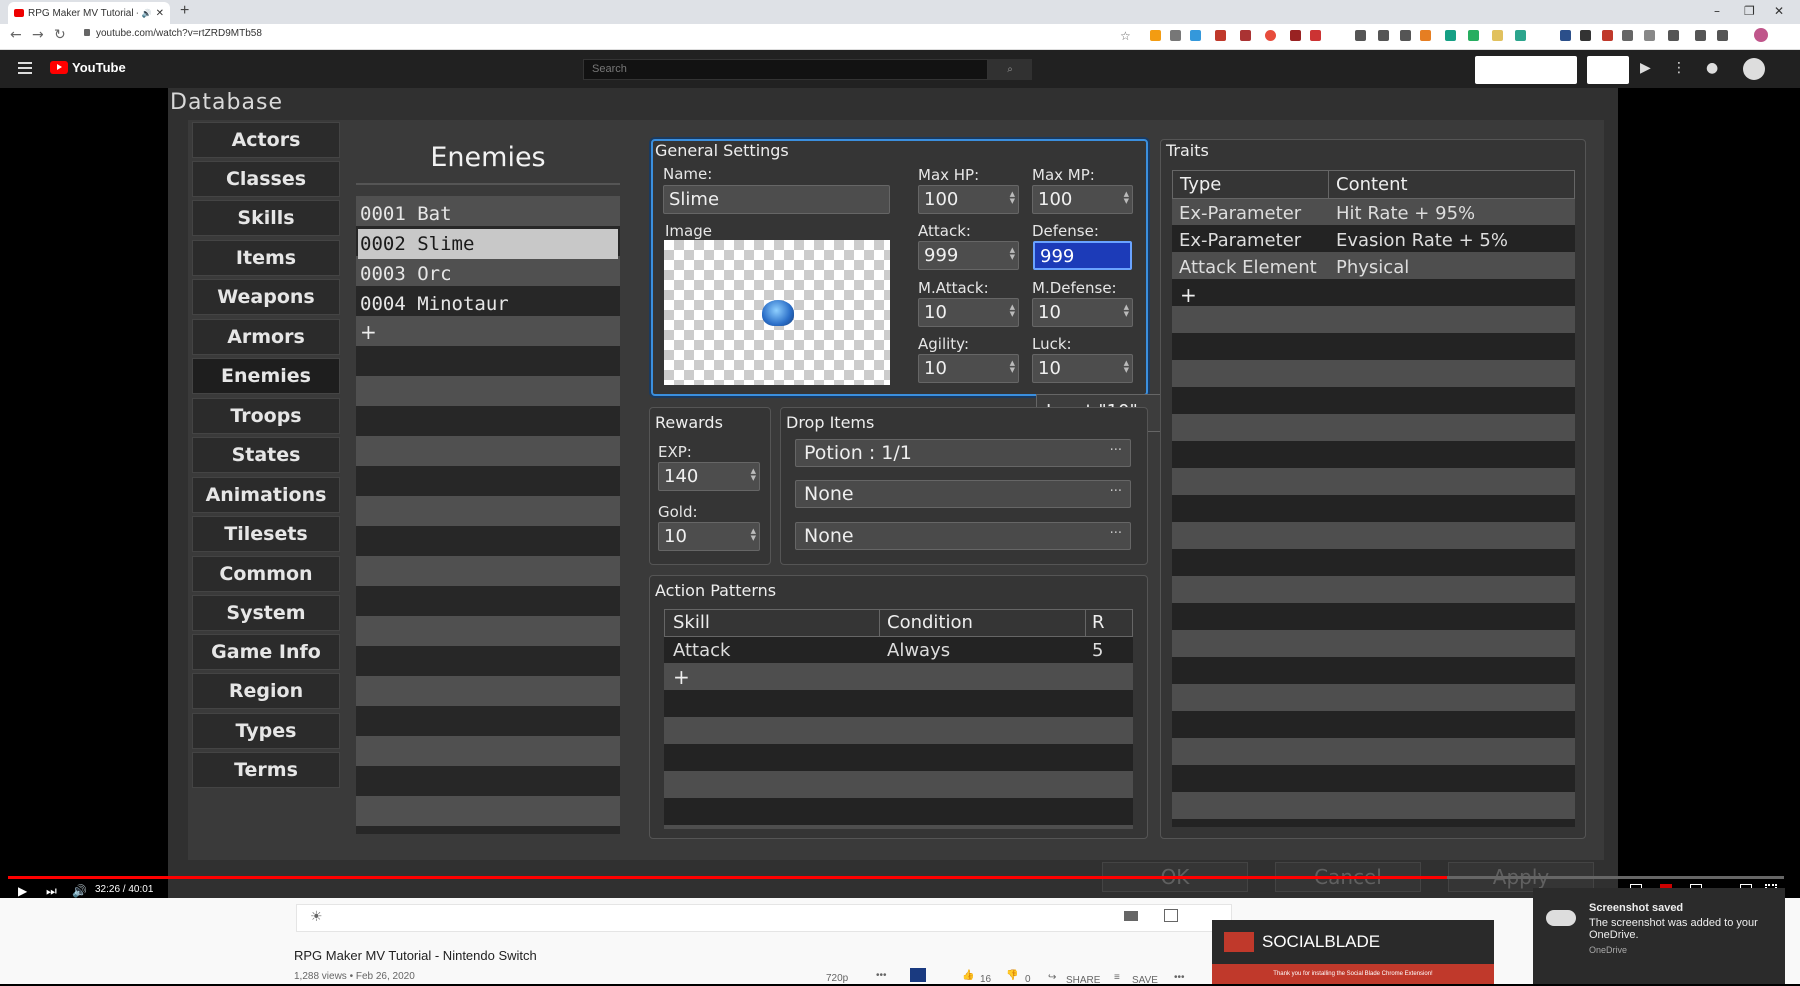 Image resolution: width=1800 pixels, height=986 pixels. Describe the element at coordinates (316, 917) in the screenshot. I see `brightness-icon: ☀` at that location.